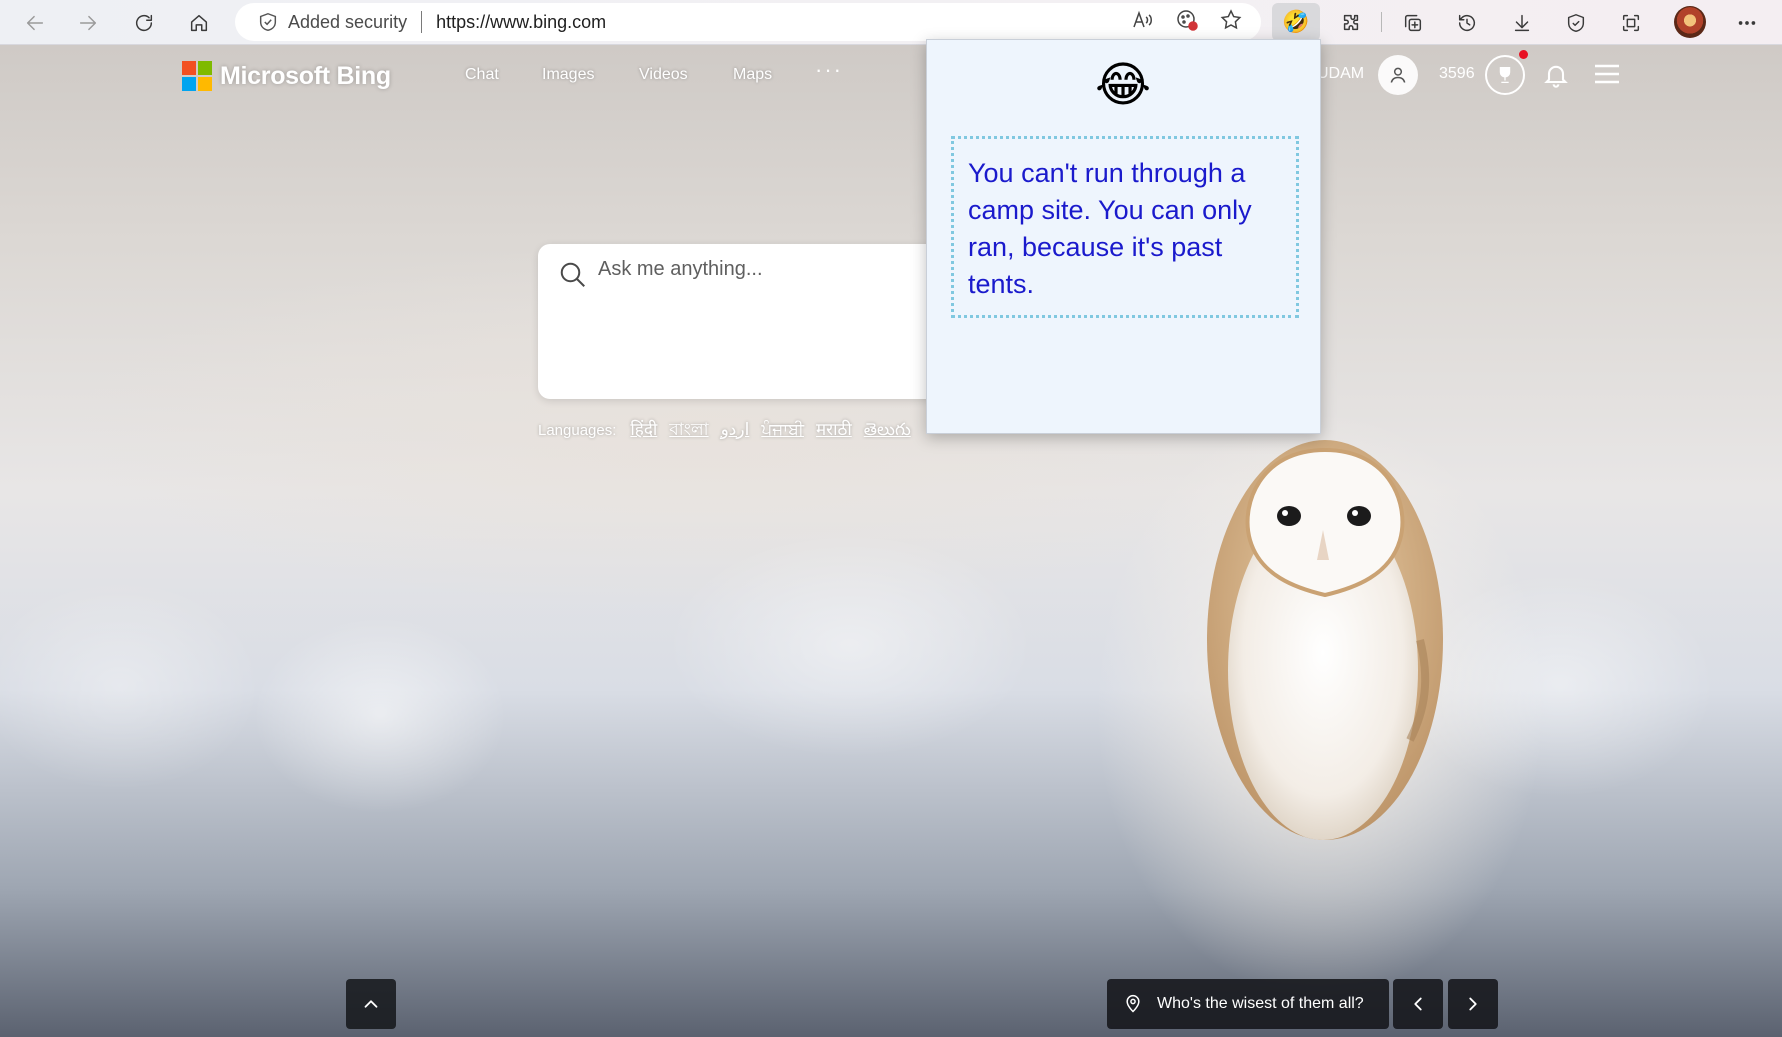 The image size is (1782, 1037). I want to click on language-bangla: বাংলা, so click(688, 431).